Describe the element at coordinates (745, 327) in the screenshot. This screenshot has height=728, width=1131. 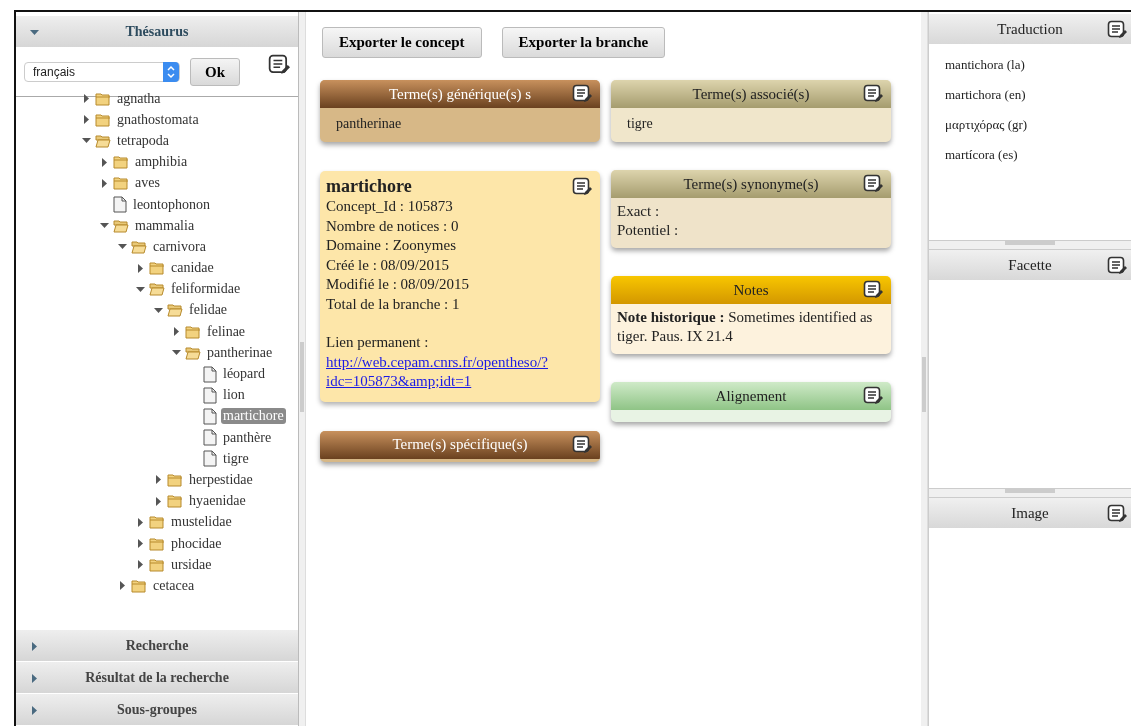
I see `note-text: Note historique : Sometimes identified as tiger. Paus. IX 21.4` at that location.